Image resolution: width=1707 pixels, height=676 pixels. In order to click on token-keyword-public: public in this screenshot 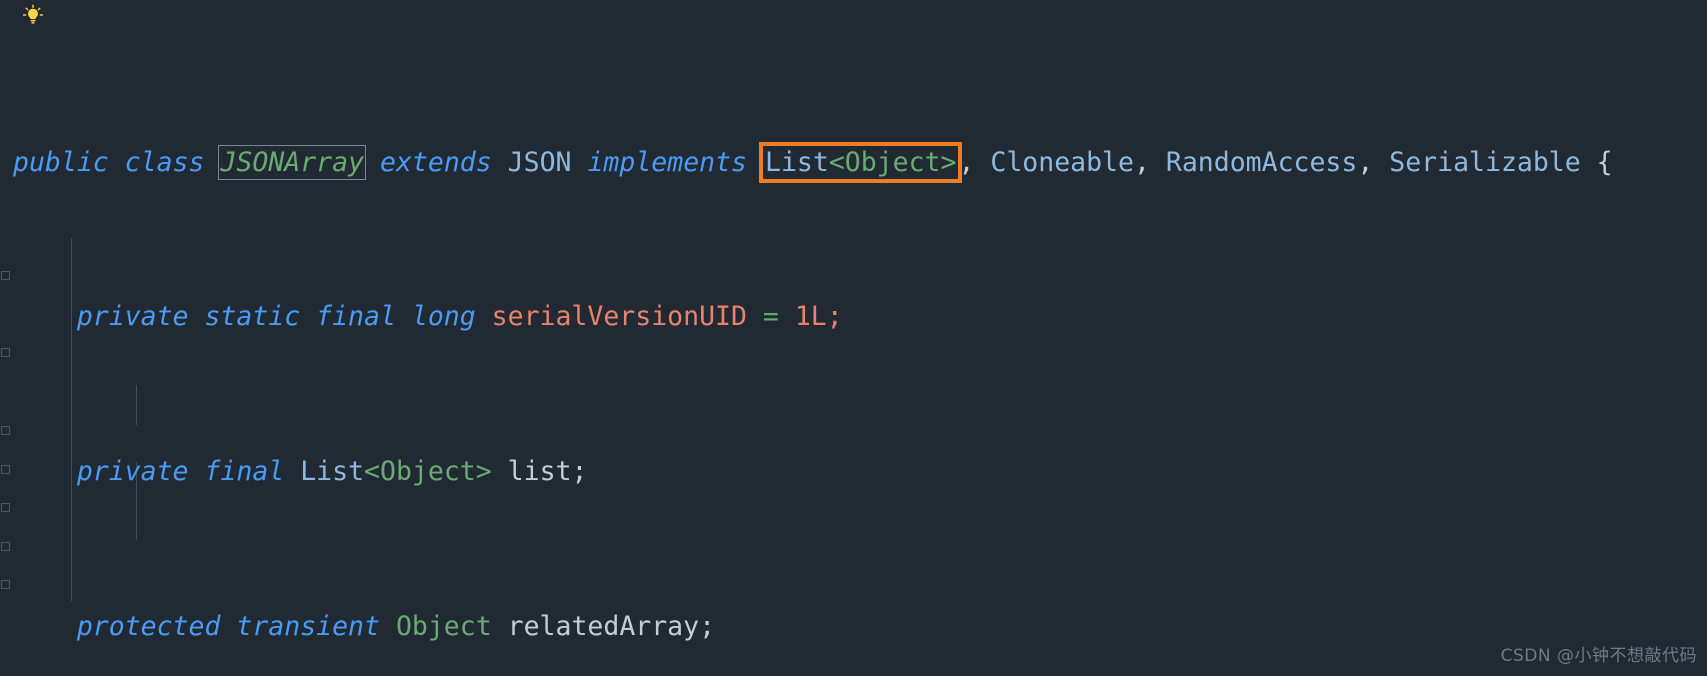, I will do `click(61, 163)`.